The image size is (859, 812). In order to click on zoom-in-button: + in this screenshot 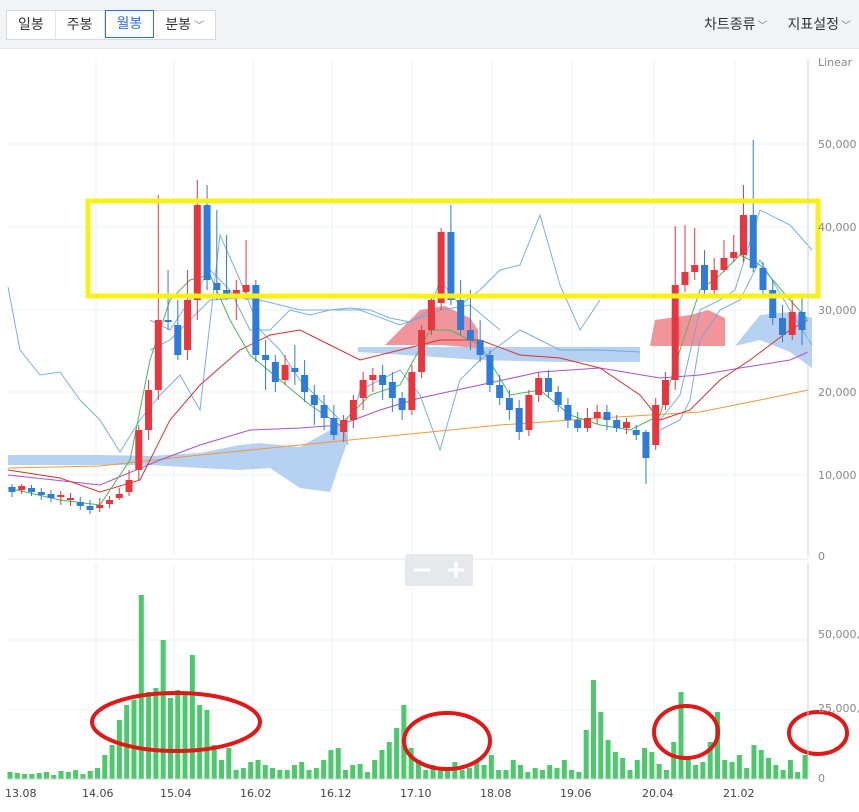, I will do `click(456, 570)`.